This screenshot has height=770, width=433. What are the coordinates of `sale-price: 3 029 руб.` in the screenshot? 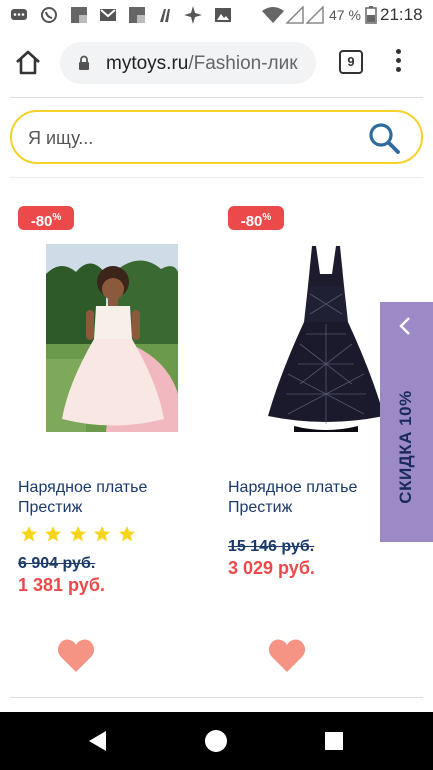 It's located at (271, 568).